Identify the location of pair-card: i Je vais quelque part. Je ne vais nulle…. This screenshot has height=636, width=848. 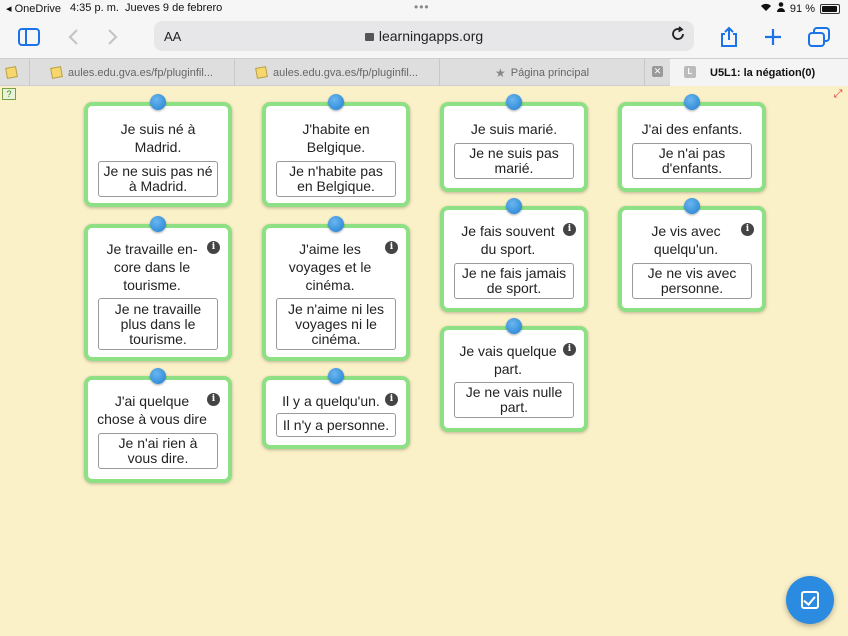
(514, 375).